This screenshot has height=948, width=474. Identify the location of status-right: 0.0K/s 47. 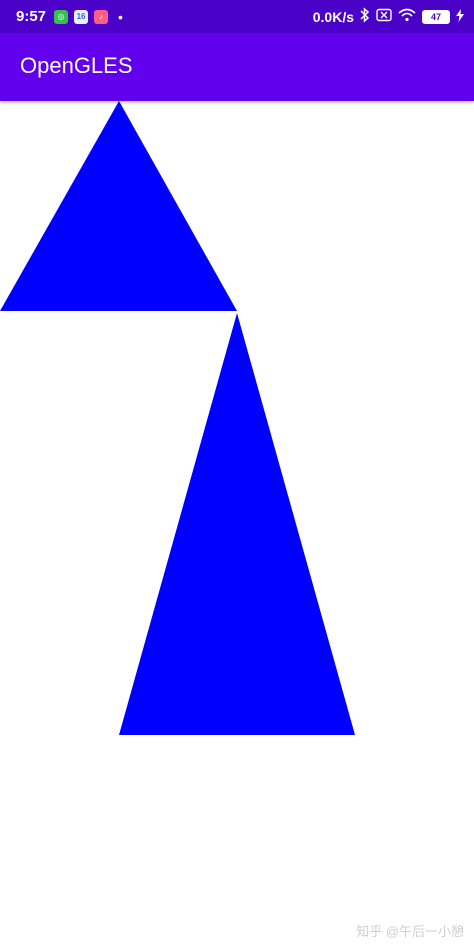
(388, 16).